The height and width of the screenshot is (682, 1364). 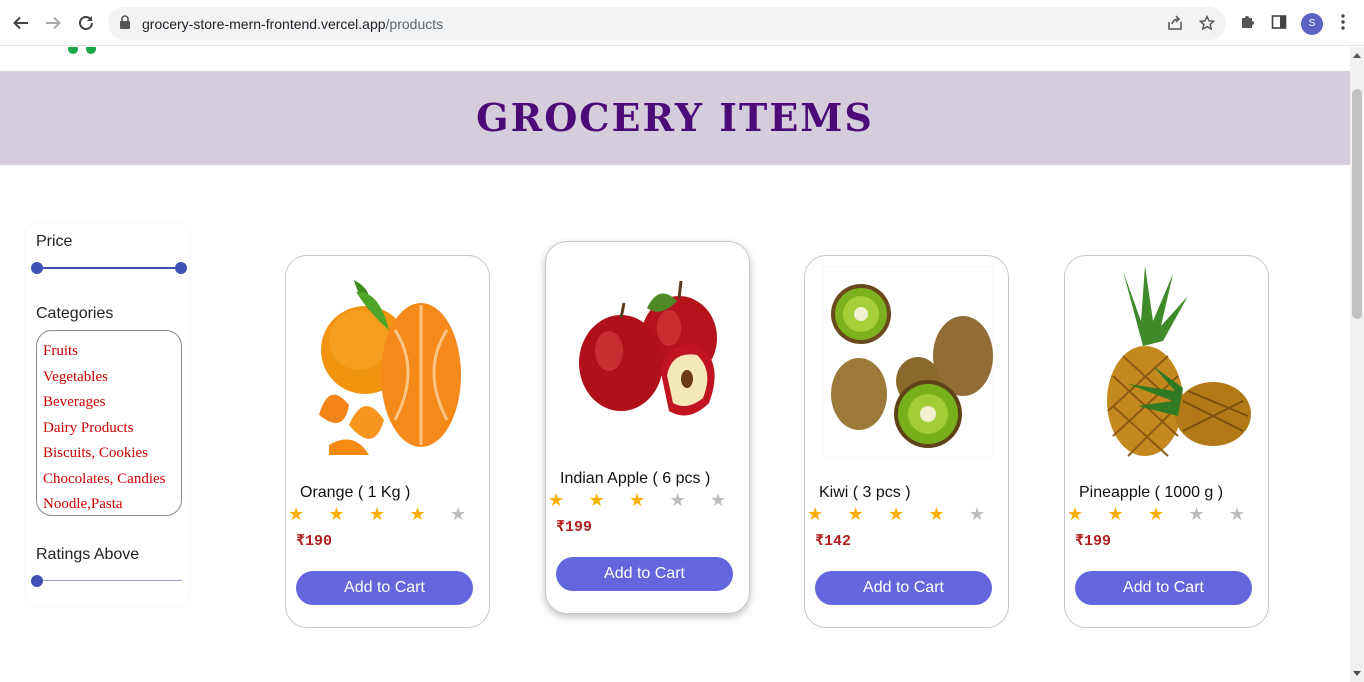 I want to click on page-title: GROCERY ITEMS, so click(x=675, y=117).